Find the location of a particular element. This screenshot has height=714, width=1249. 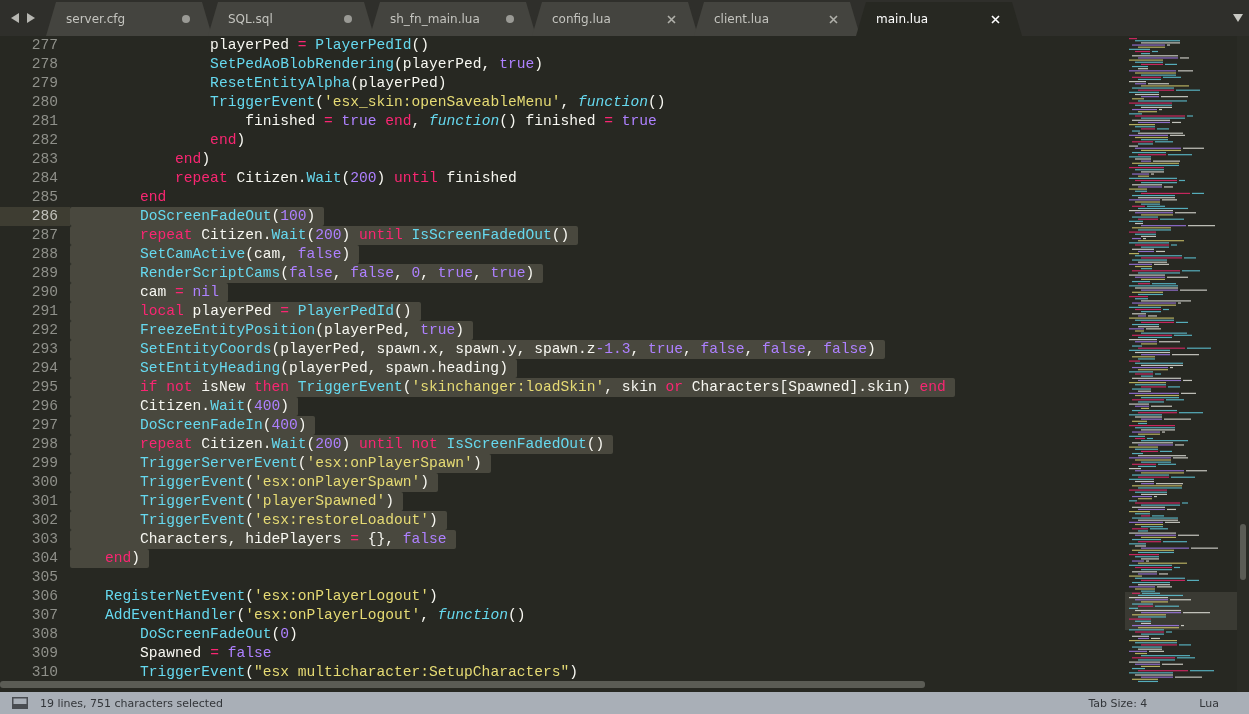

line-number: 297 is located at coordinates (44, 425).